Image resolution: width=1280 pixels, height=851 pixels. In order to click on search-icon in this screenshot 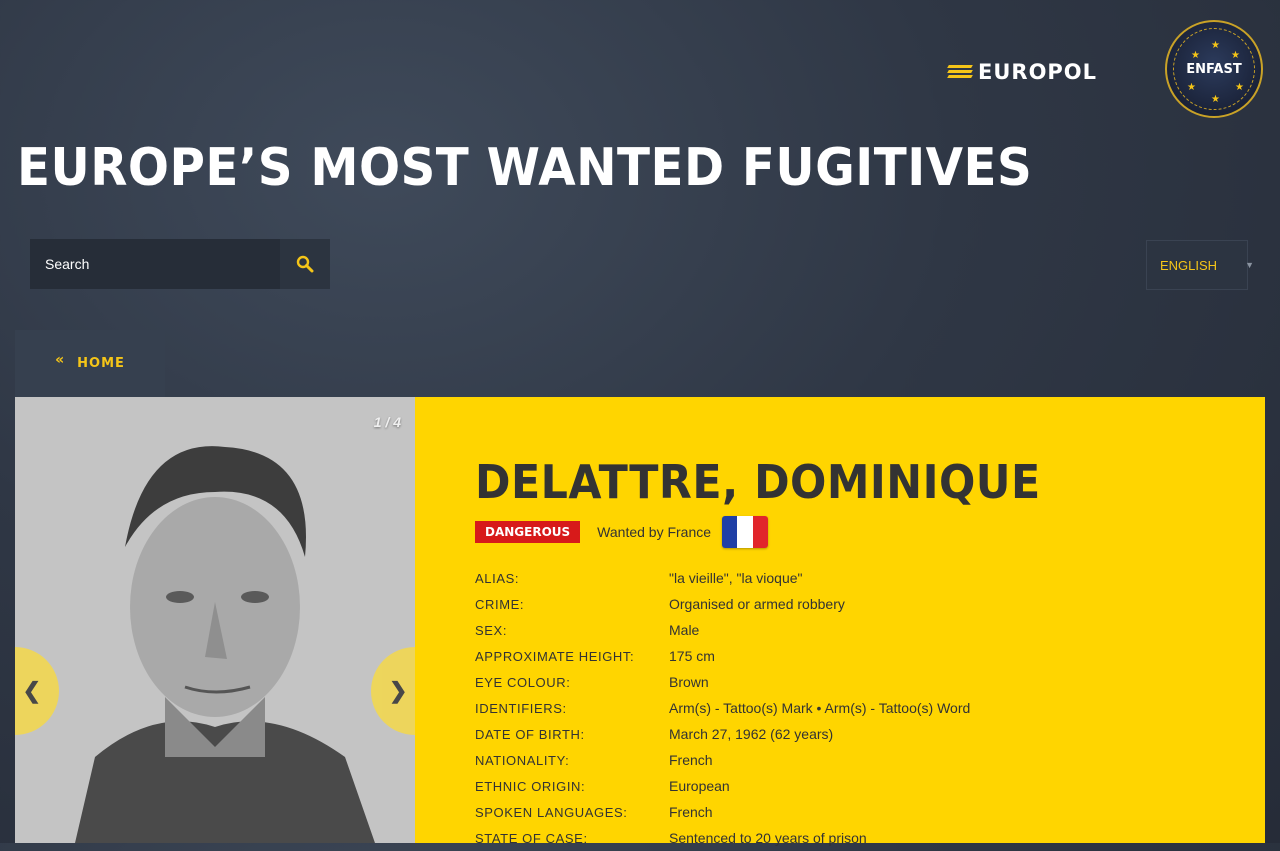, I will do `click(305, 264)`.